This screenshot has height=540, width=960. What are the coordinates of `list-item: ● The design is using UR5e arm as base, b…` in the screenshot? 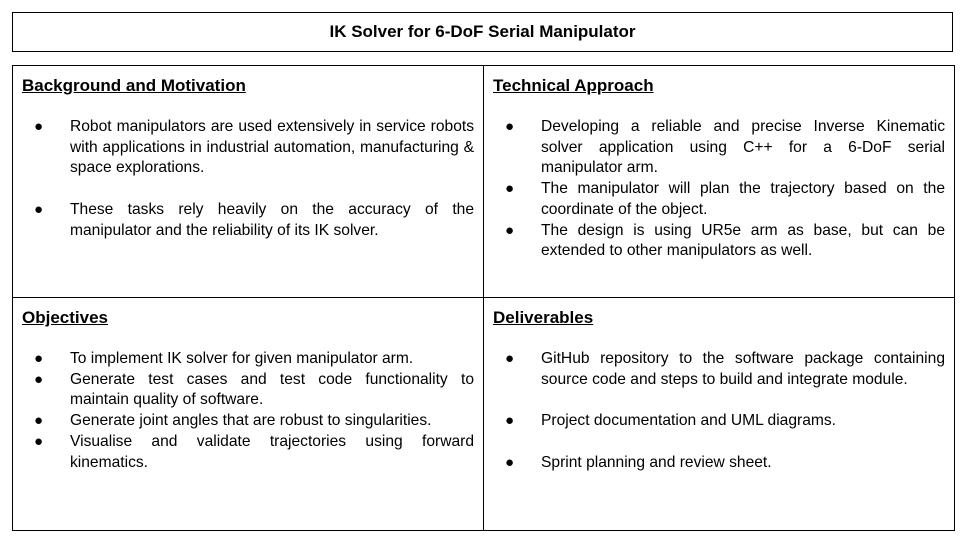 It's located at (725, 240).